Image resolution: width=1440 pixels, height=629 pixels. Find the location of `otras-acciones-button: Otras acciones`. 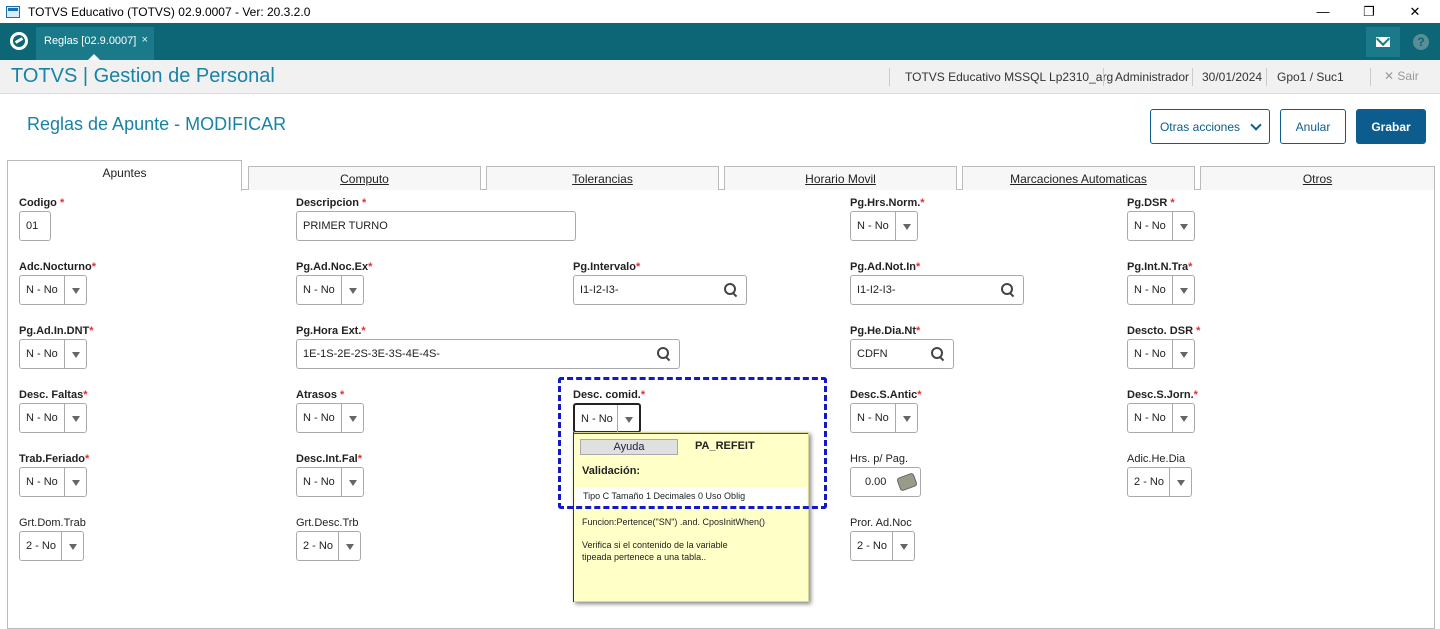

otras-acciones-button: Otras acciones is located at coordinates (1210, 126).